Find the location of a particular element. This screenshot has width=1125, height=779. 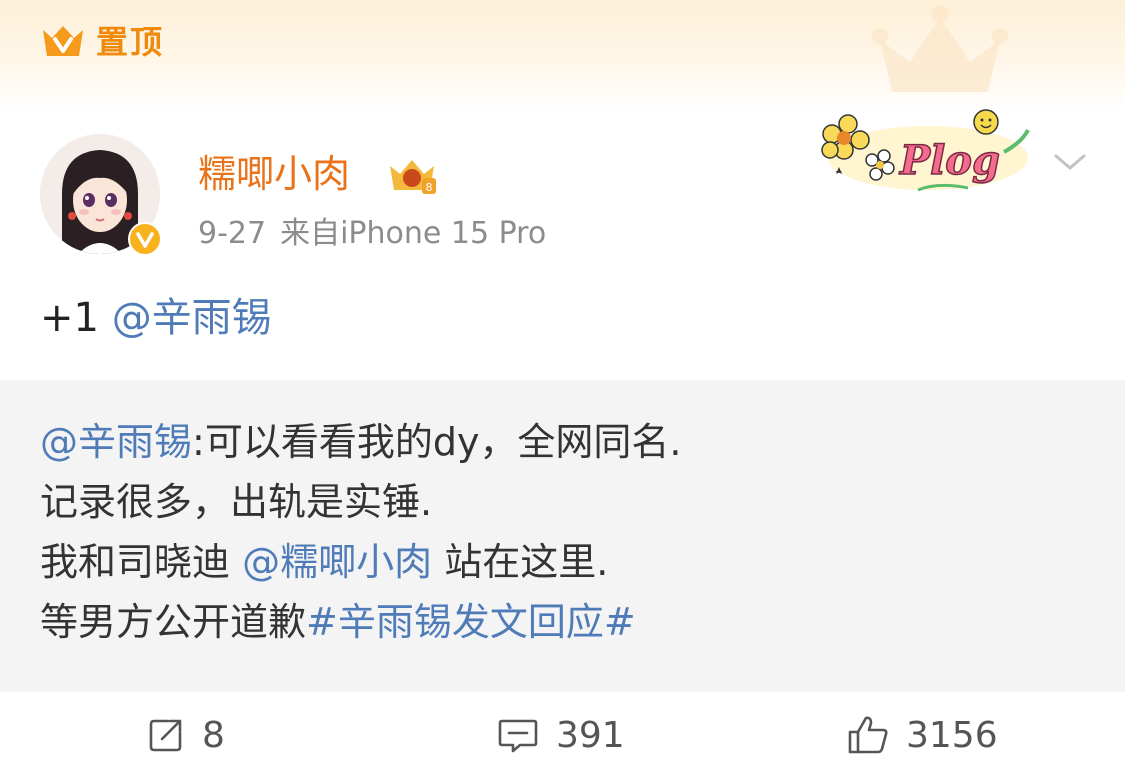

post-date: 9-27 is located at coordinates (232, 233).